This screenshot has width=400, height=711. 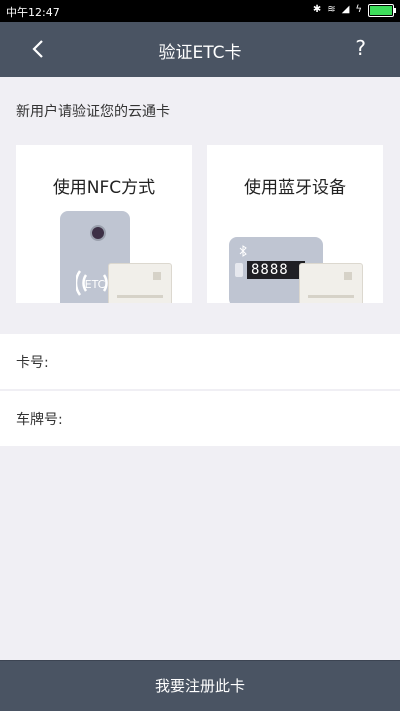 What do you see at coordinates (33, 12) in the screenshot?
I see `status-time: 中午12:47` at bounding box center [33, 12].